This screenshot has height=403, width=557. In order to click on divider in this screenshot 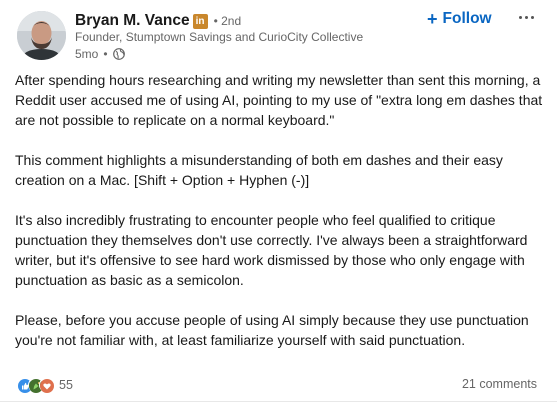, I will do `click(278, 401)`.